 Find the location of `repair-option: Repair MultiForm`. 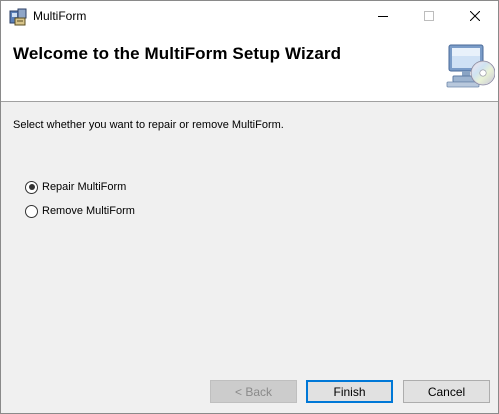

repair-option: Repair MultiForm is located at coordinates (75, 187).